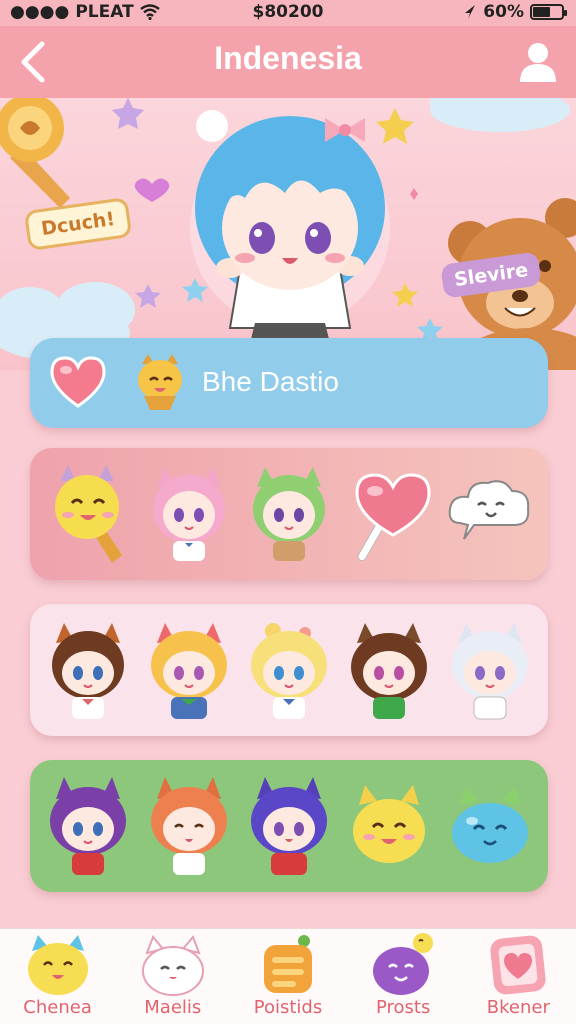 This screenshot has width=576, height=1024. Describe the element at coordinates (189, 514) in the screenshot. I see `pink-hair-girl-sticker` at that location.